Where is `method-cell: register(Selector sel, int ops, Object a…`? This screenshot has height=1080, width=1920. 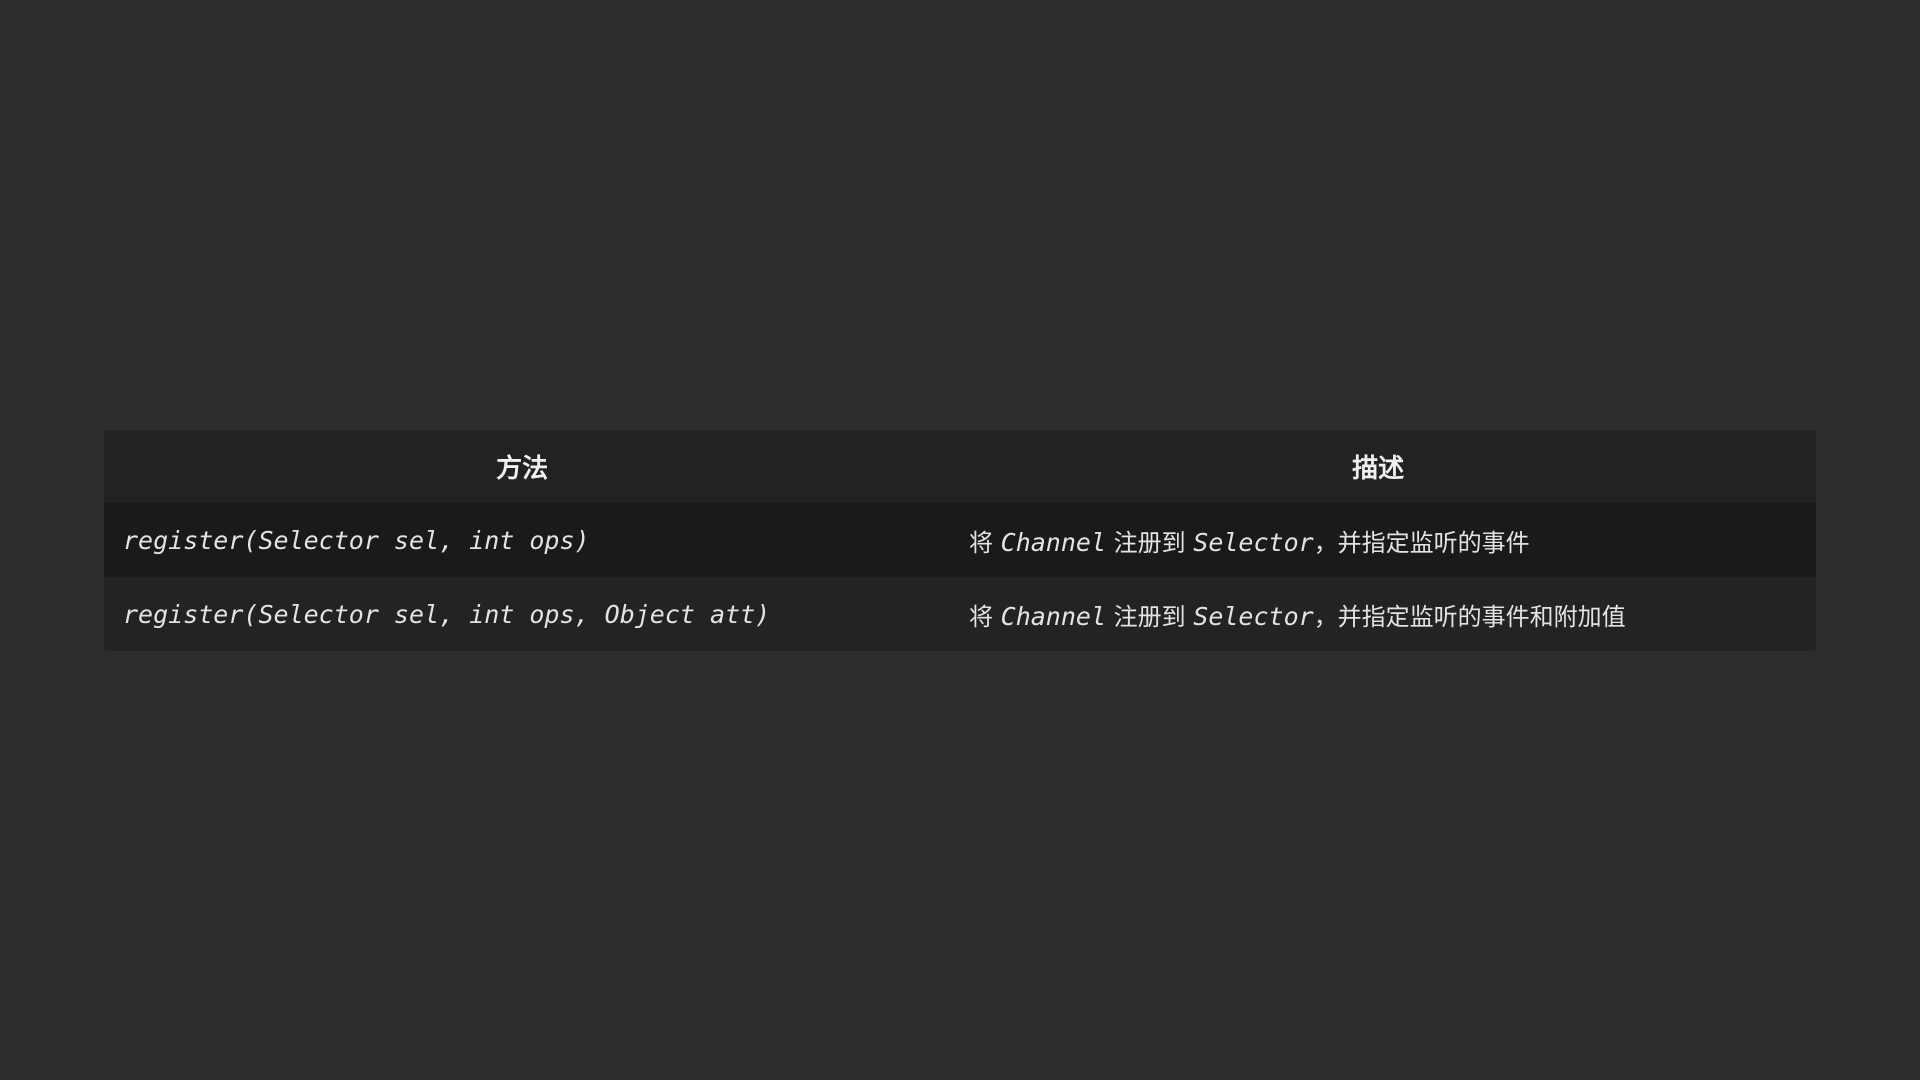 method-cell: register(Selector sel, int ops, Object a… is located at coordinates (536, 614).